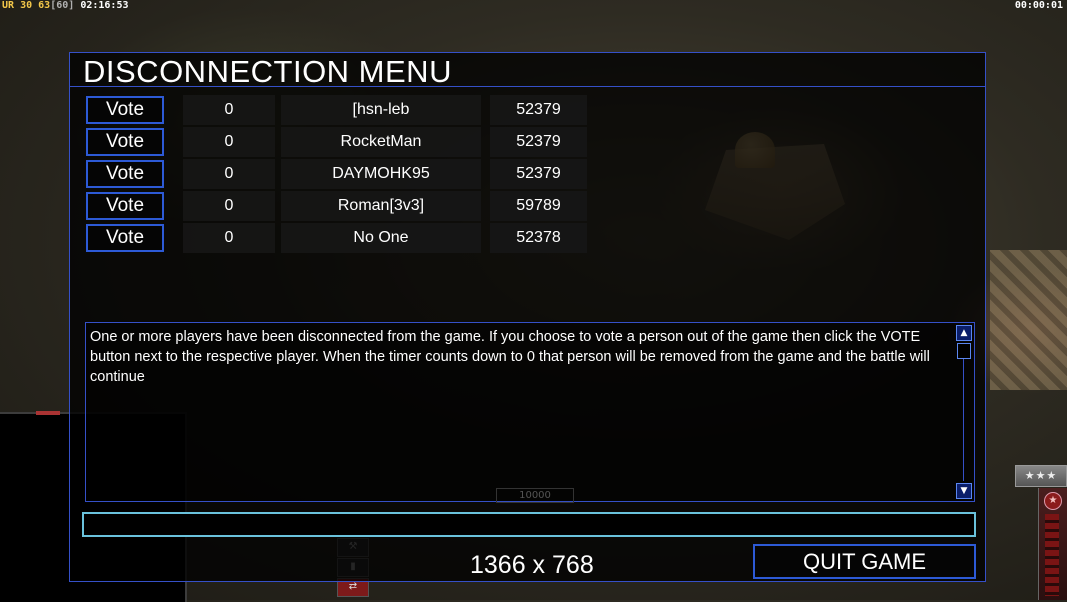 The width and height of the screenshot is (1067, 602). What do you see at coordinates (963, 420) in the screenshot?
I see `scroll-track` at bounding box center [963, 420].